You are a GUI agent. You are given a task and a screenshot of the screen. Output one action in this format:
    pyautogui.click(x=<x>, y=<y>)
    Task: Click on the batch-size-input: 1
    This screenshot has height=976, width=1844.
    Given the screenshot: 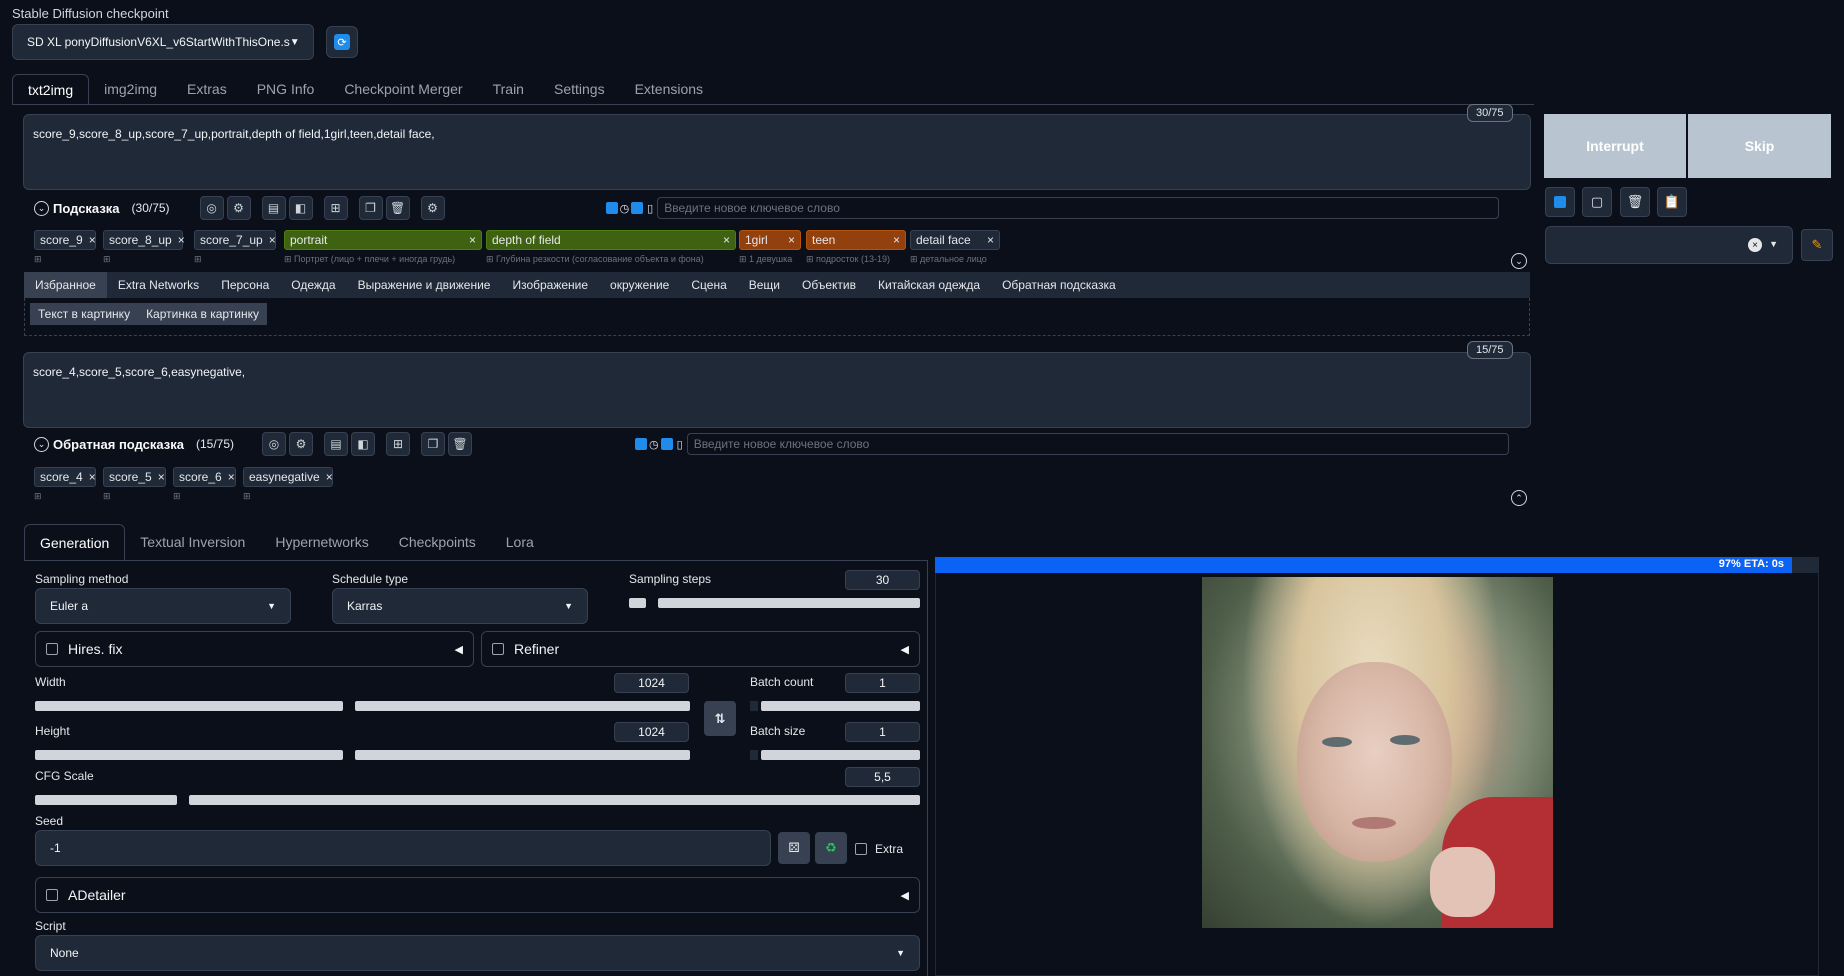 What is the action you would take?
    pyautogui.click(x=882, y=732)
    